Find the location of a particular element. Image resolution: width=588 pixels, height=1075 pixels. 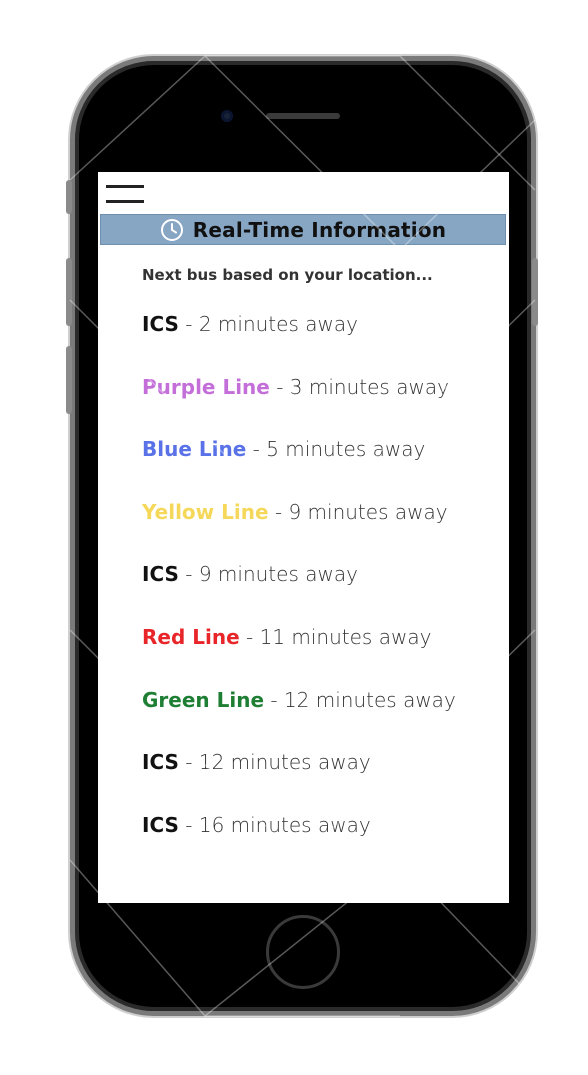

bus-line-name: Yellow Line is located at coordinates (205, 511).